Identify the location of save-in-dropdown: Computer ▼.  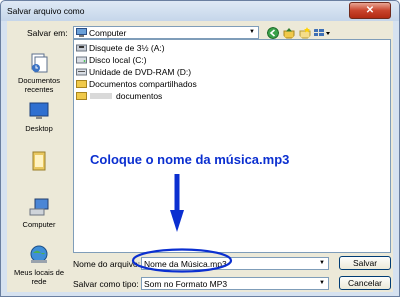
(166, 32).